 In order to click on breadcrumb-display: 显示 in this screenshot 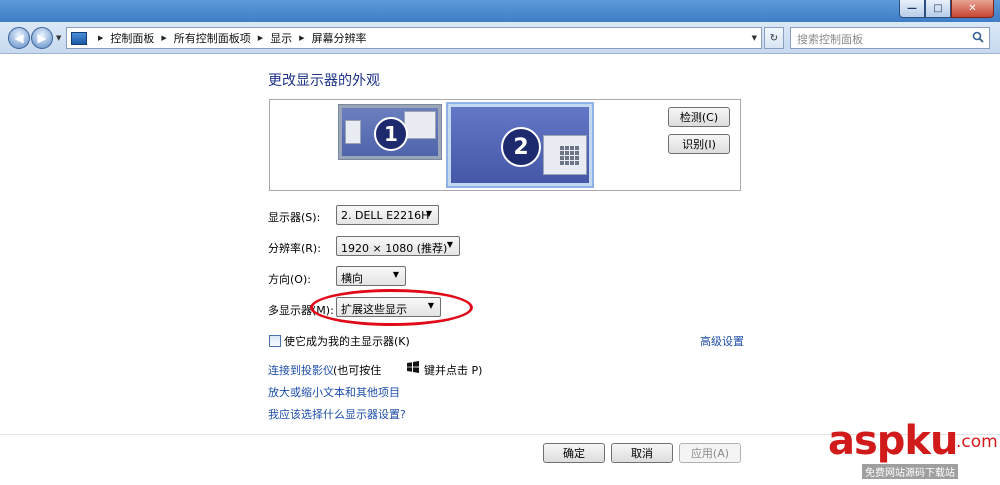, I will do `click(281, 38)`.